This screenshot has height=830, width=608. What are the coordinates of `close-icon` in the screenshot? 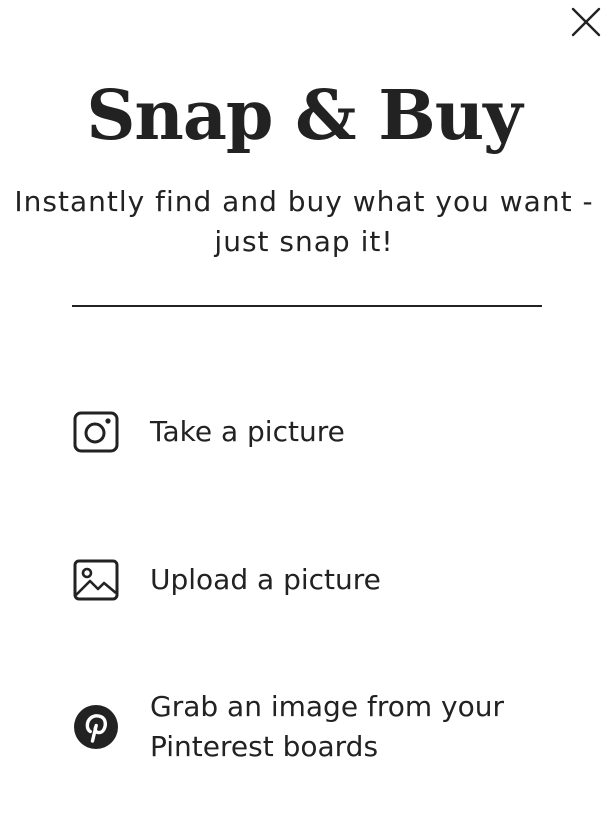 It's located at (586, 22).